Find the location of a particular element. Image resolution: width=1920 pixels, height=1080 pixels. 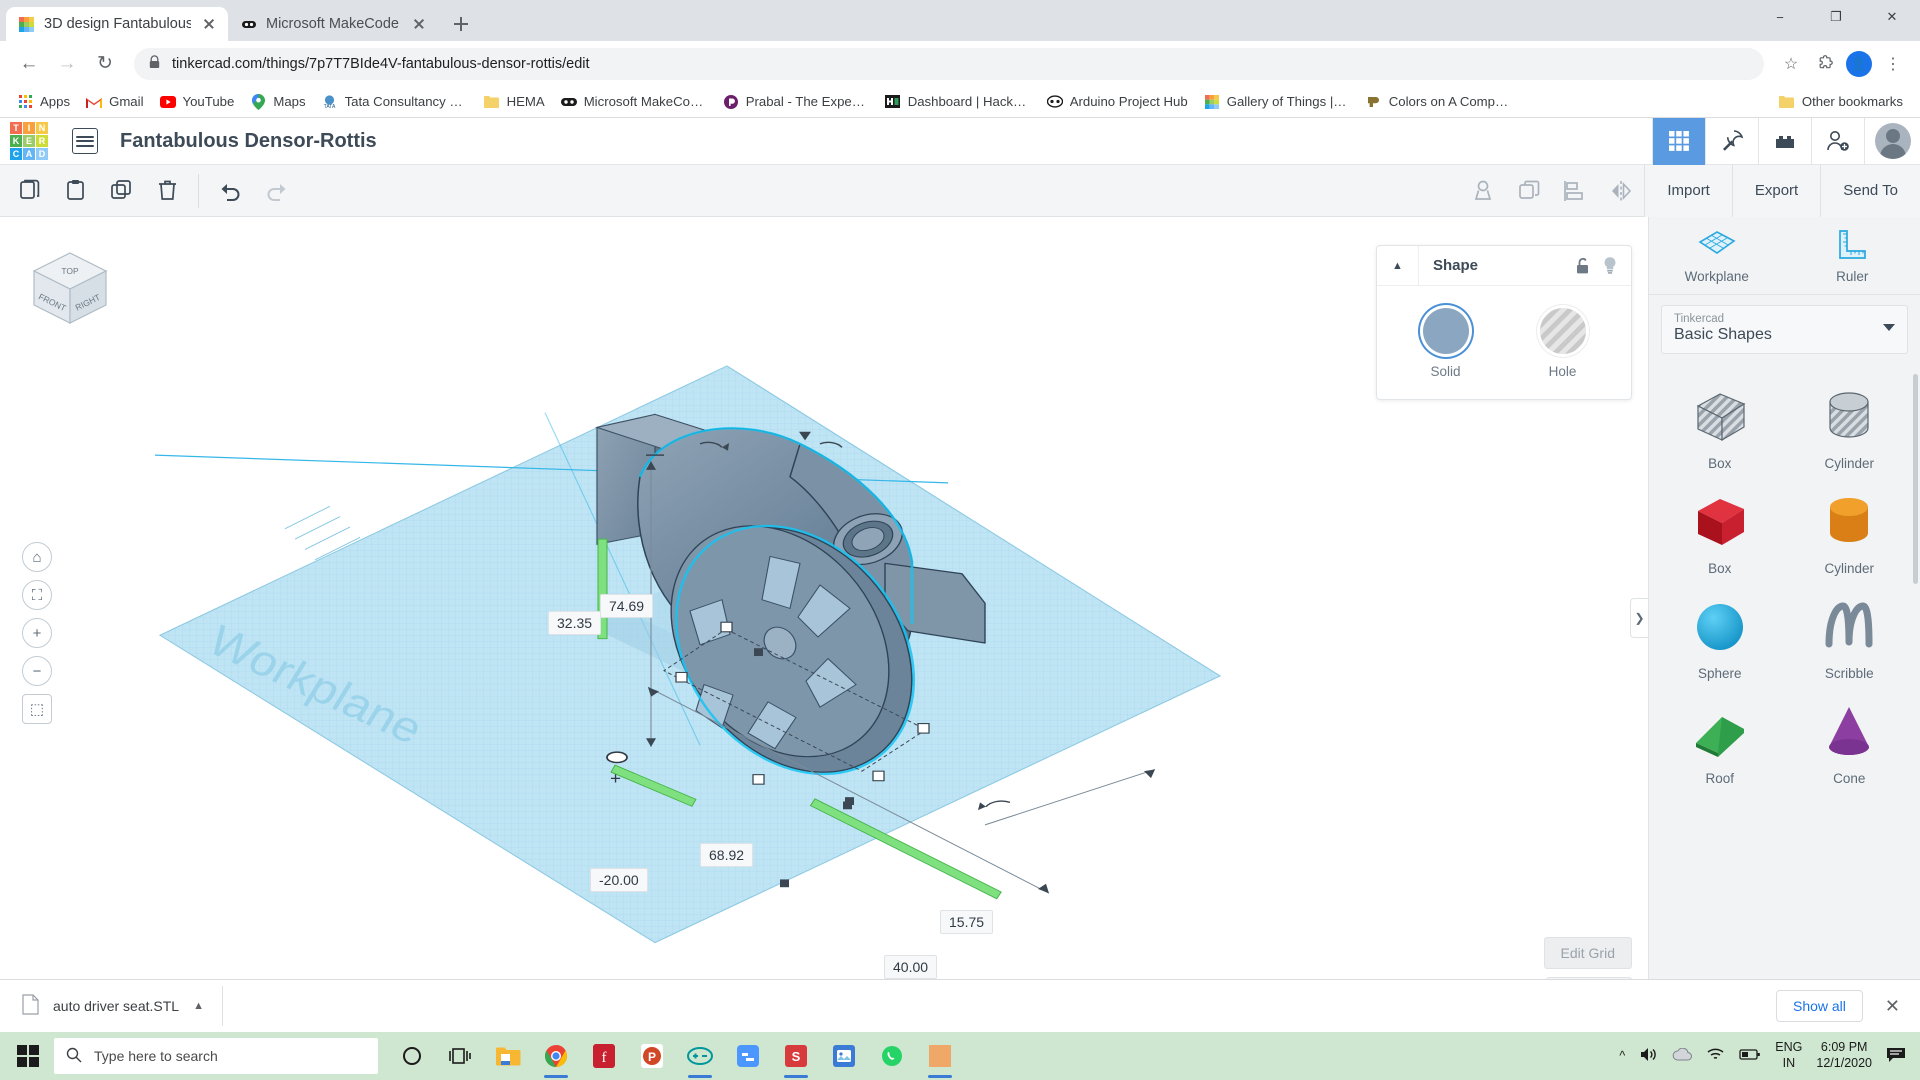

workplane-tool: Workplane is located at coordinates (1717, 255).